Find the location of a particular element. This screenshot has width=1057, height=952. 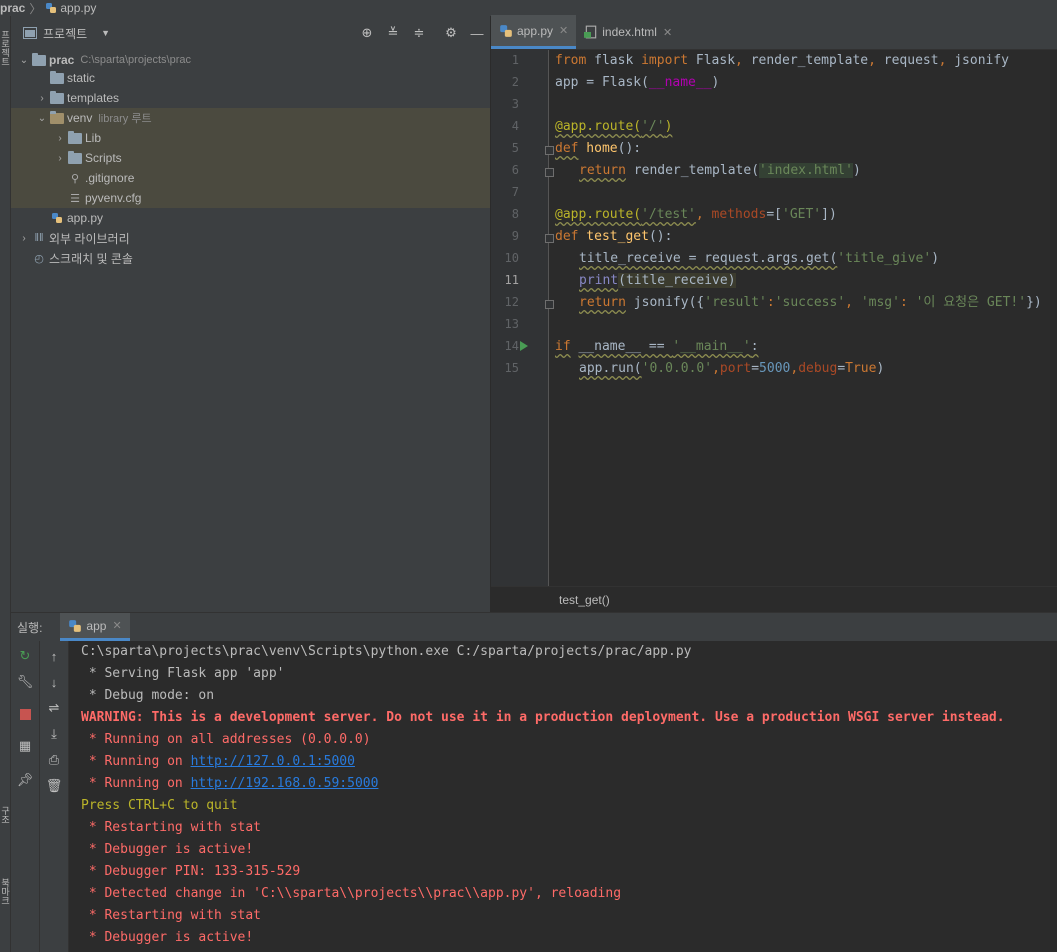

expand-all-icon: ≚ is located at coordinates (393, 33).